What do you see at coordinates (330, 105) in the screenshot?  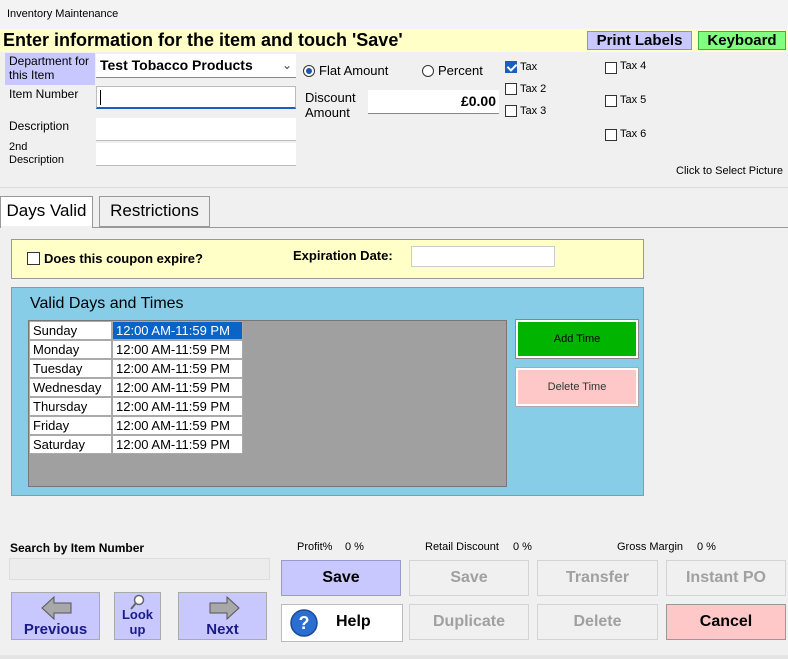 I see `discount-amount-label: Discount Amount` at bounding box center [330, 105].